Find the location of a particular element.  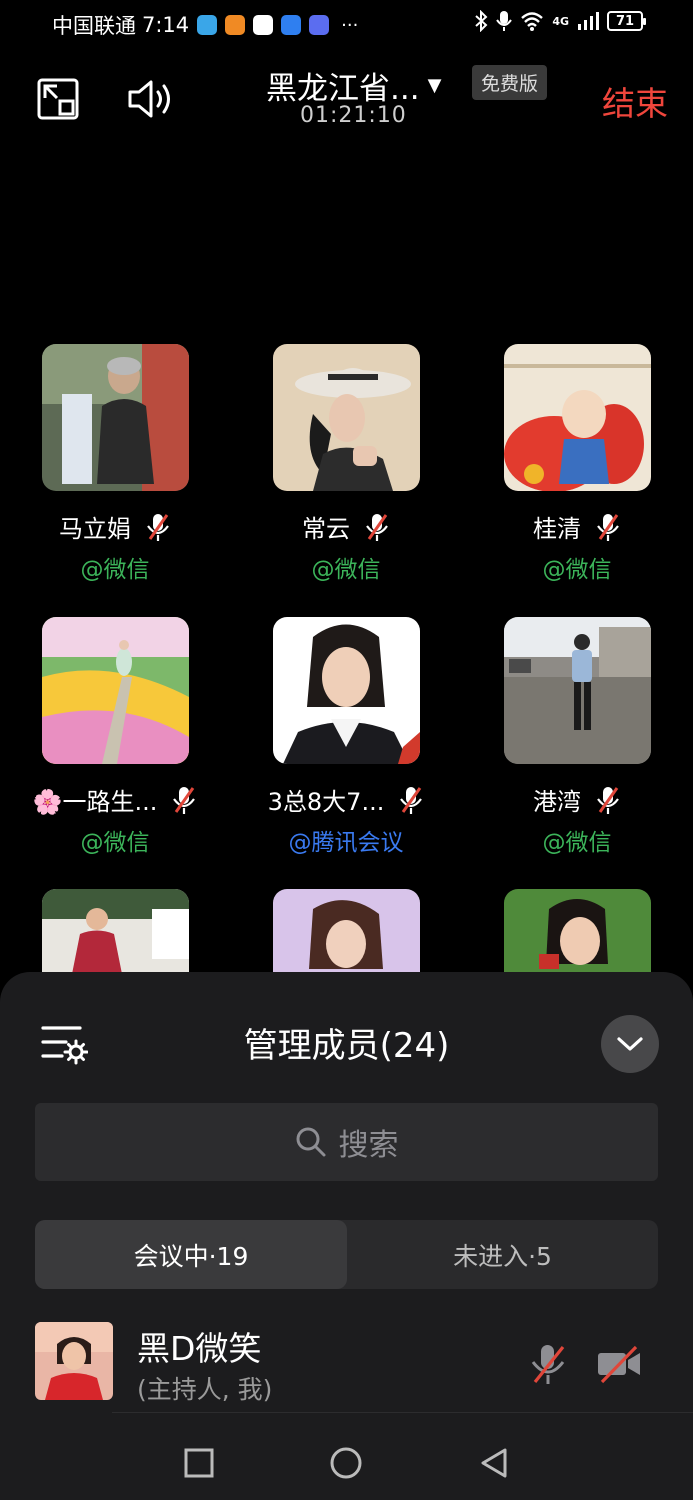

chevron-down-icon is located at coordinates (630, 1044).